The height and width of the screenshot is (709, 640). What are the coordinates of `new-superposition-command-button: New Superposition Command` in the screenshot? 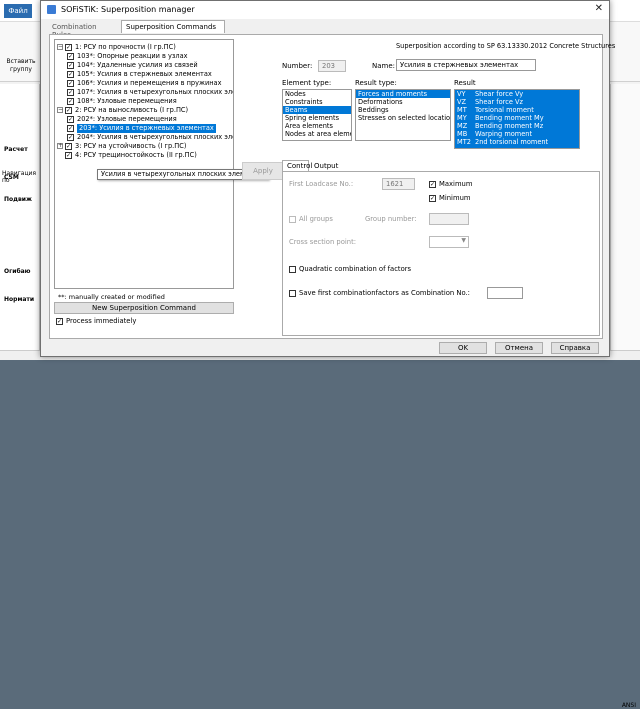 It's located at (144, 308).